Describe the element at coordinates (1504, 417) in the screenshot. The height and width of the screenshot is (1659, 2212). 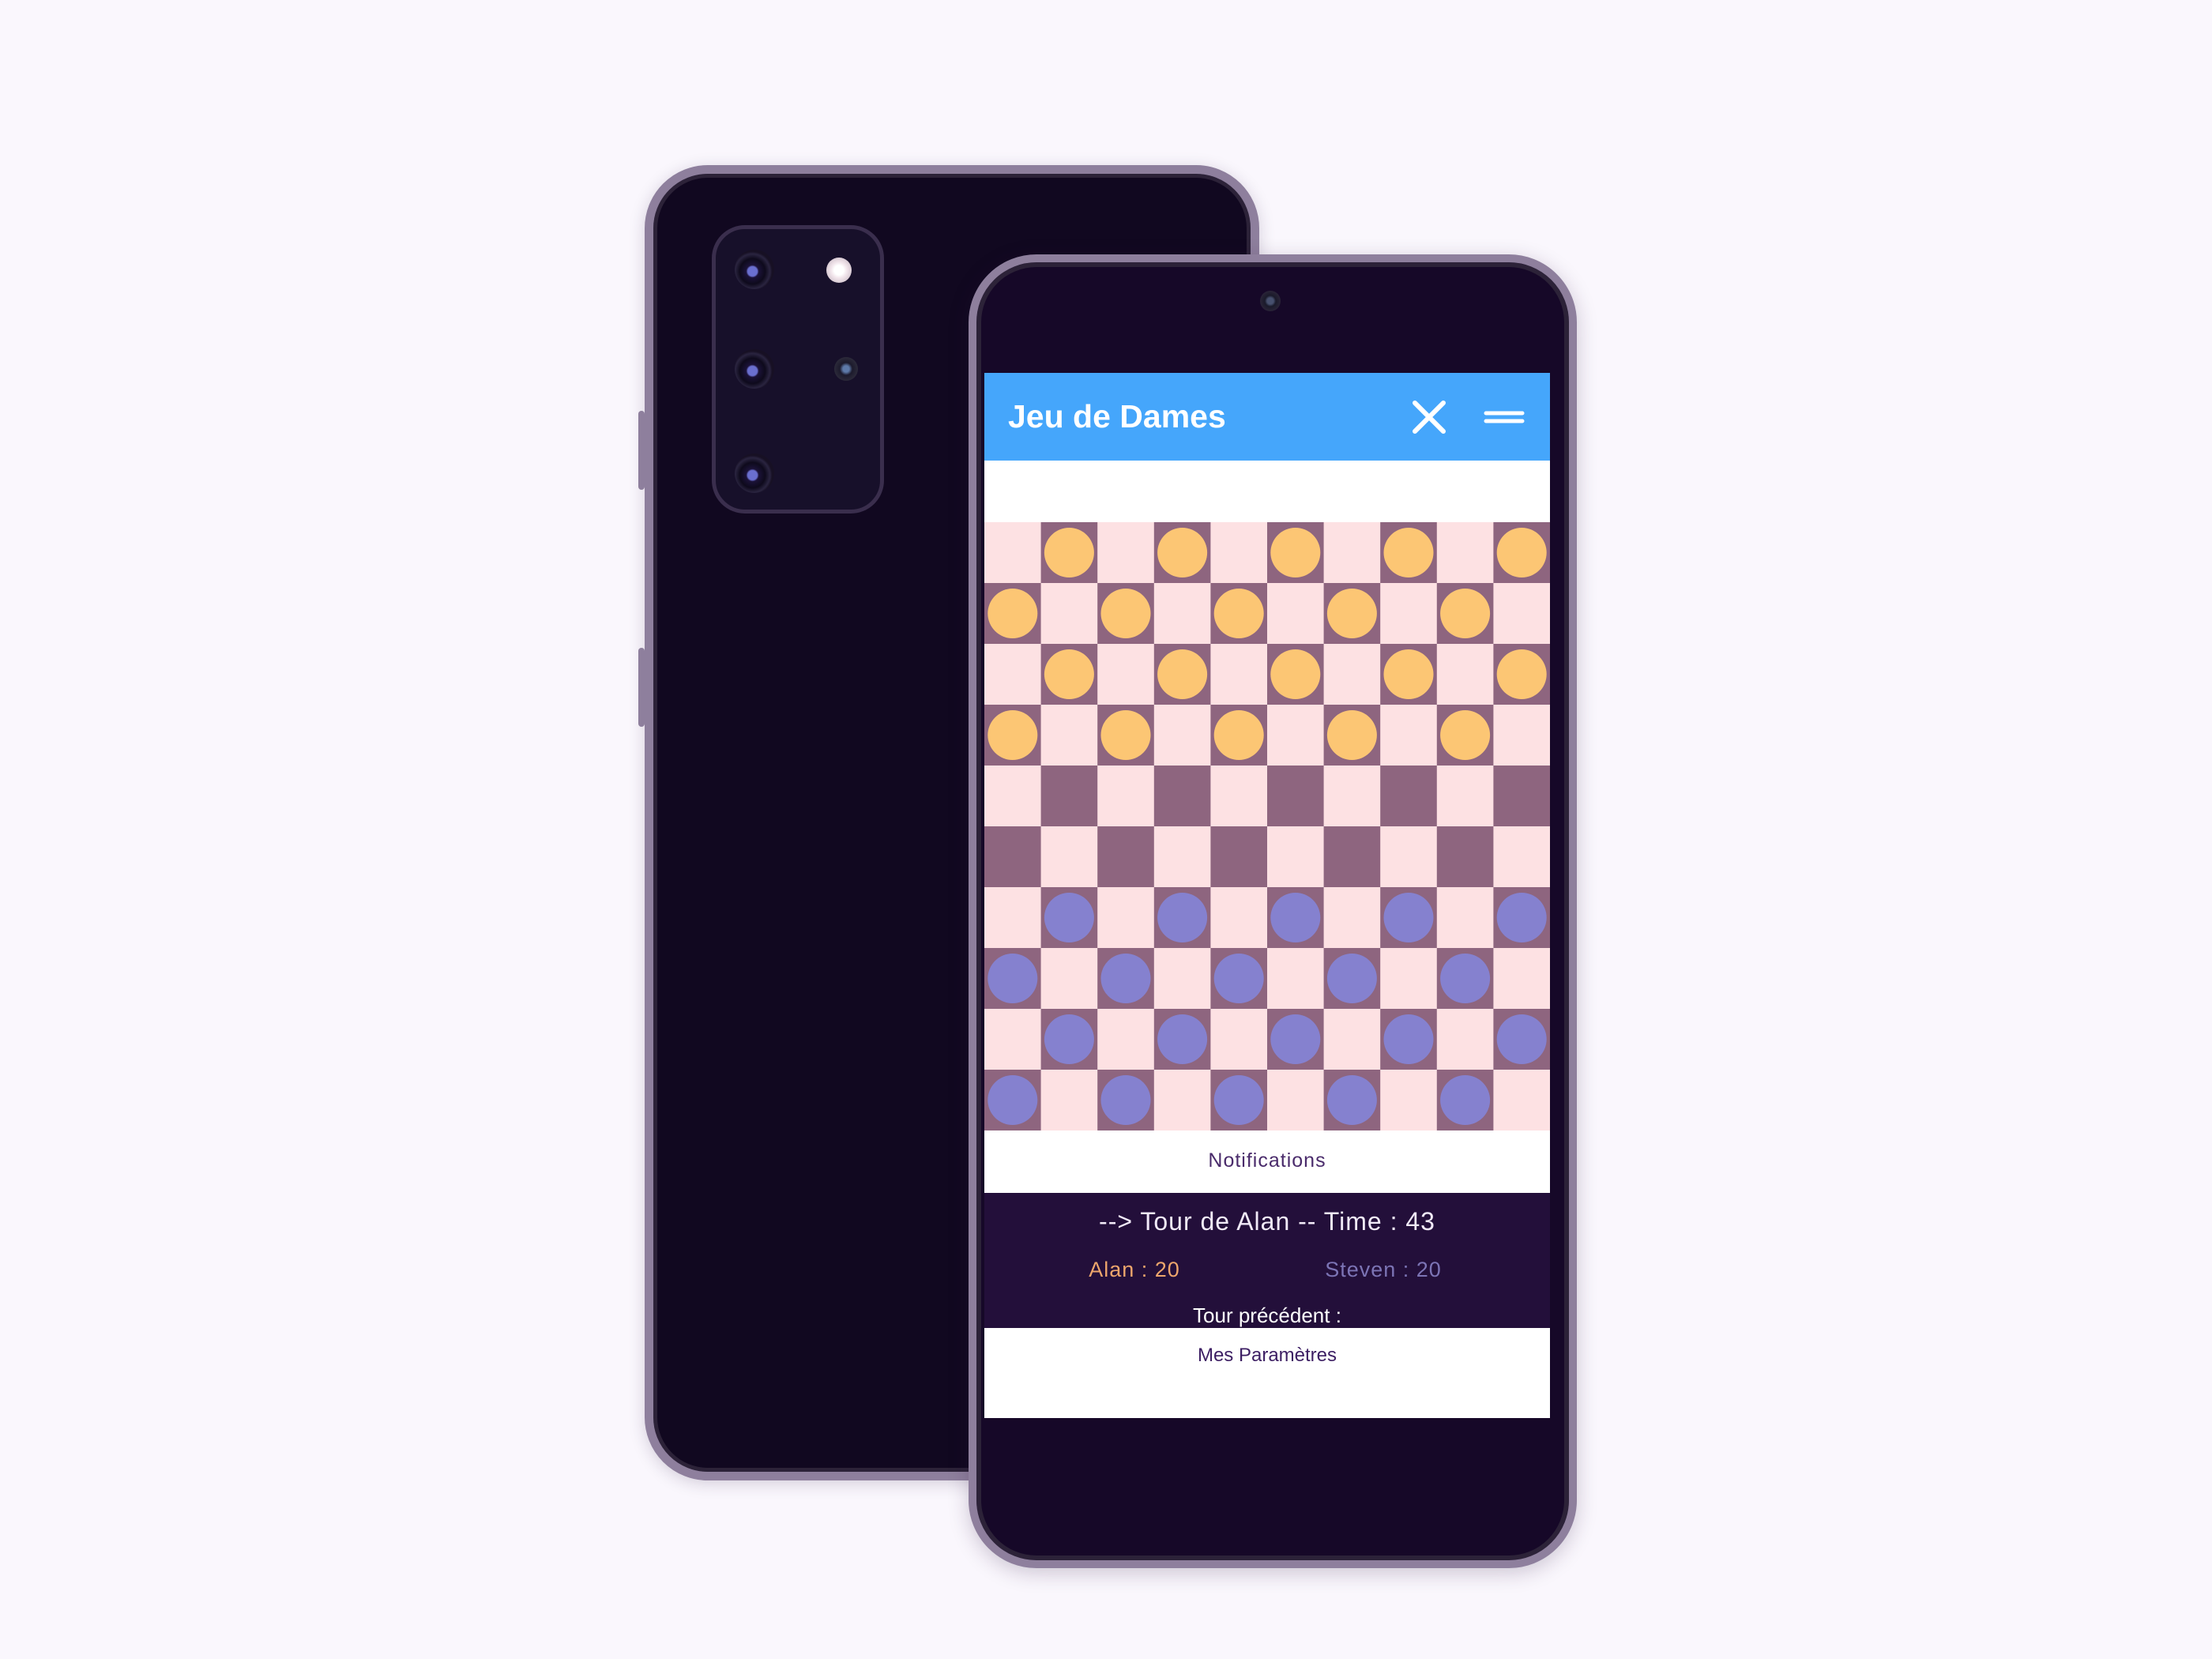
I see `menu-button` at that location.